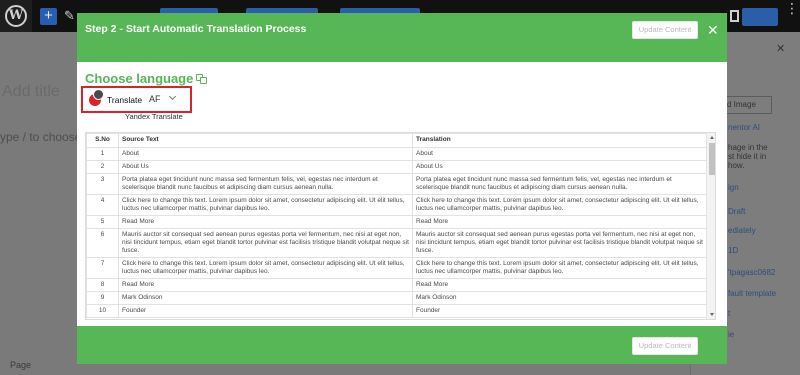 This screenshot has height=375, width=800. Describe the element at coordinates (102, 268) in the screenshot. I see `row-number: 7` at that location.